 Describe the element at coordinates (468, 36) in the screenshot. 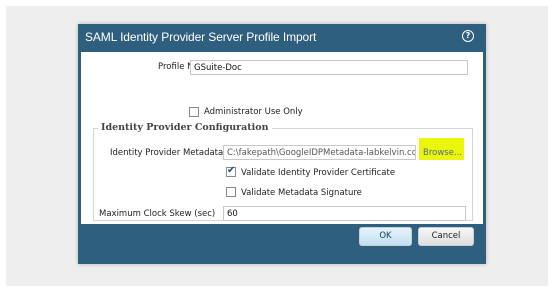

I see `help-icon: ?` at that location.